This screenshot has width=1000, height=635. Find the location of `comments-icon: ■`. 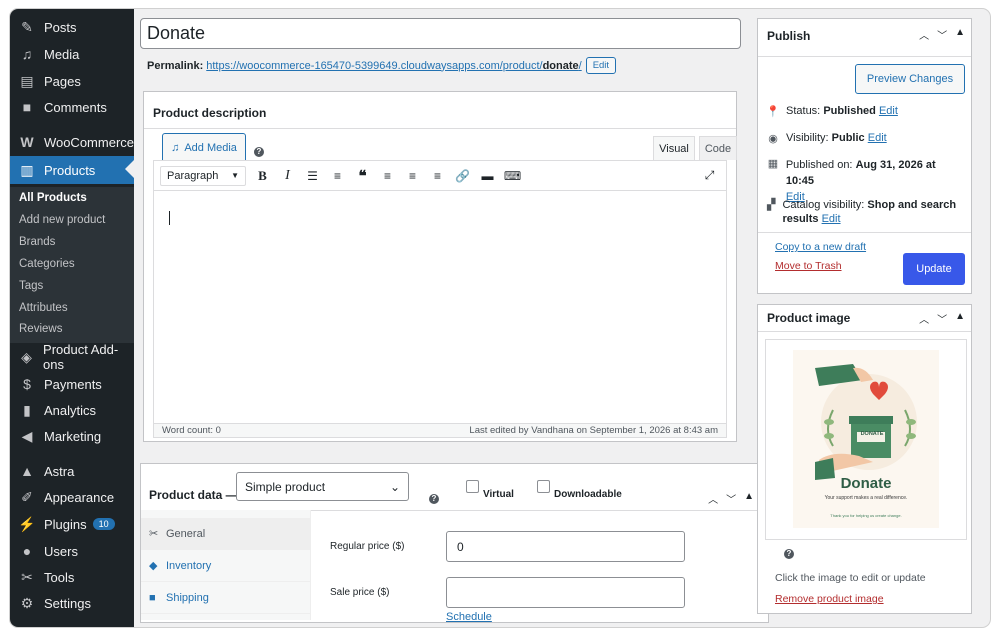

comments-icon: ■ is located at coordinates (27, 107).